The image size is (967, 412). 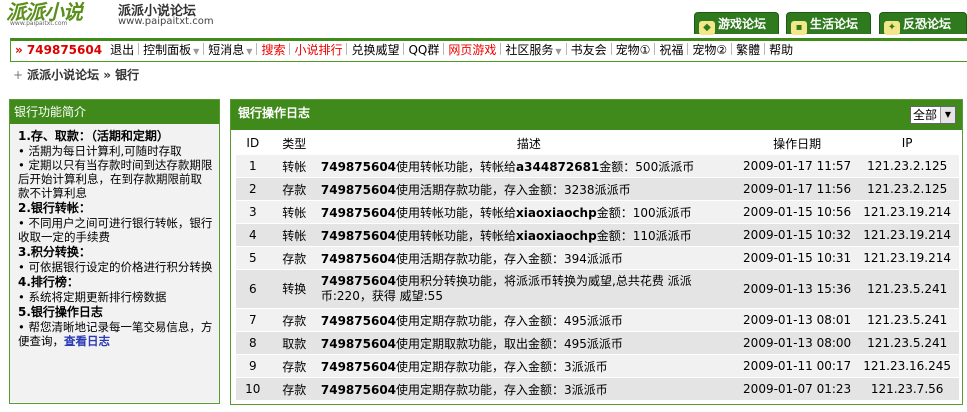 I want to click on row-type: 取款, so click(x=294, y=342).